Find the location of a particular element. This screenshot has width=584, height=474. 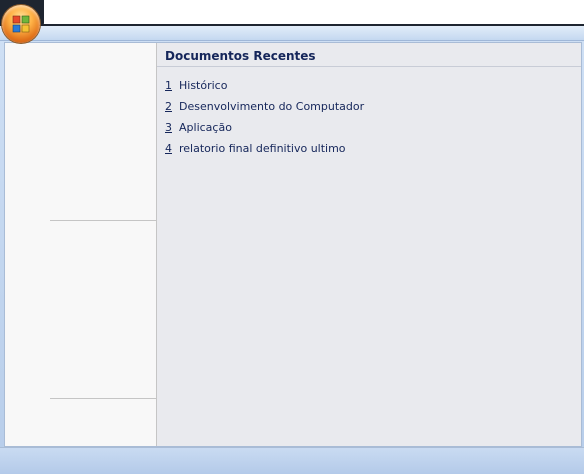

recent-document-number: 3 is located at coordinates (168, 127).